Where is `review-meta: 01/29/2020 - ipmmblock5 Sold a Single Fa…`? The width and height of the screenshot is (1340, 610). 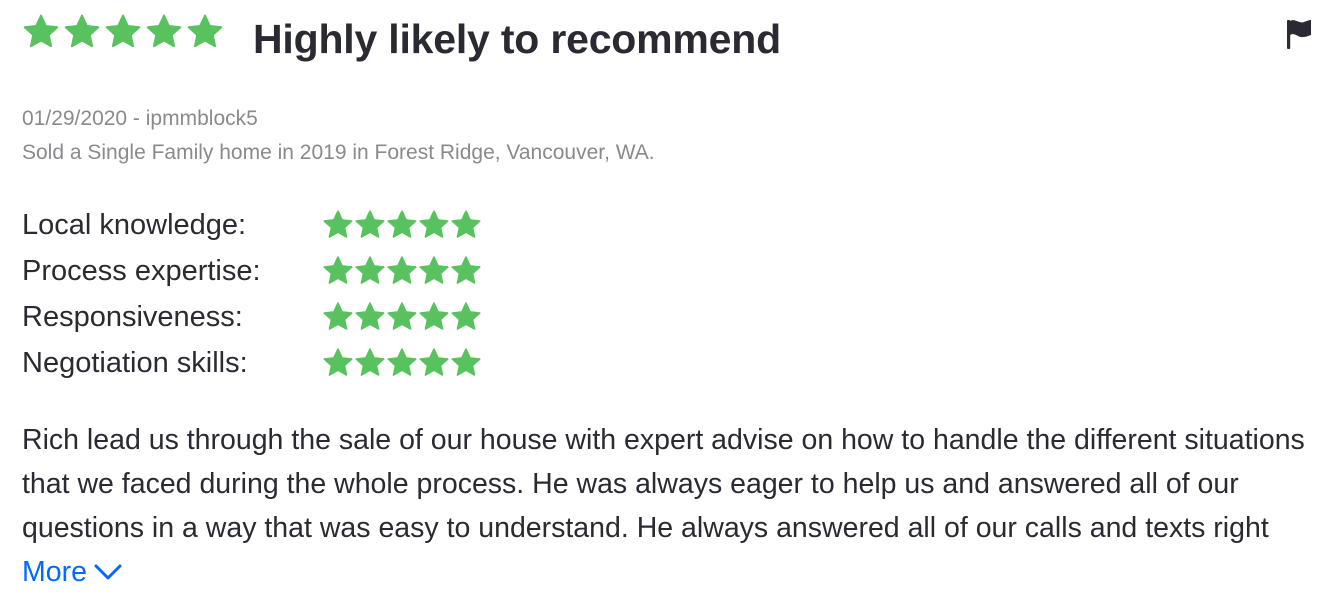 review-meta: 01/29/2020 - ipmmblock5 Sold a Single Fa… is located at coordinates (338, 136).